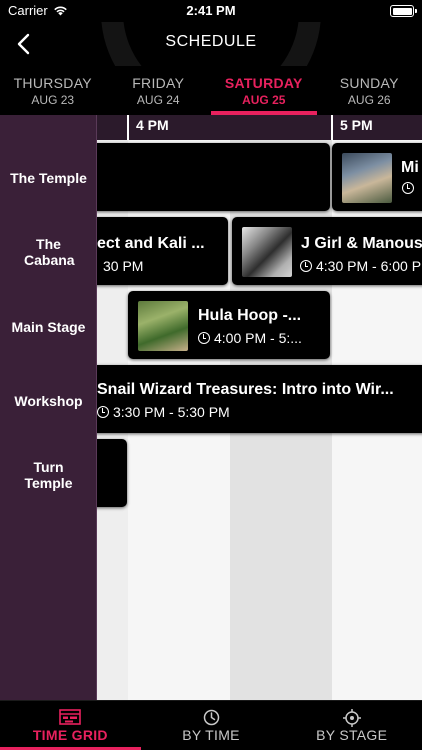  I want to click on stage-label-main-stage: Main Stage, so click(48, 327).